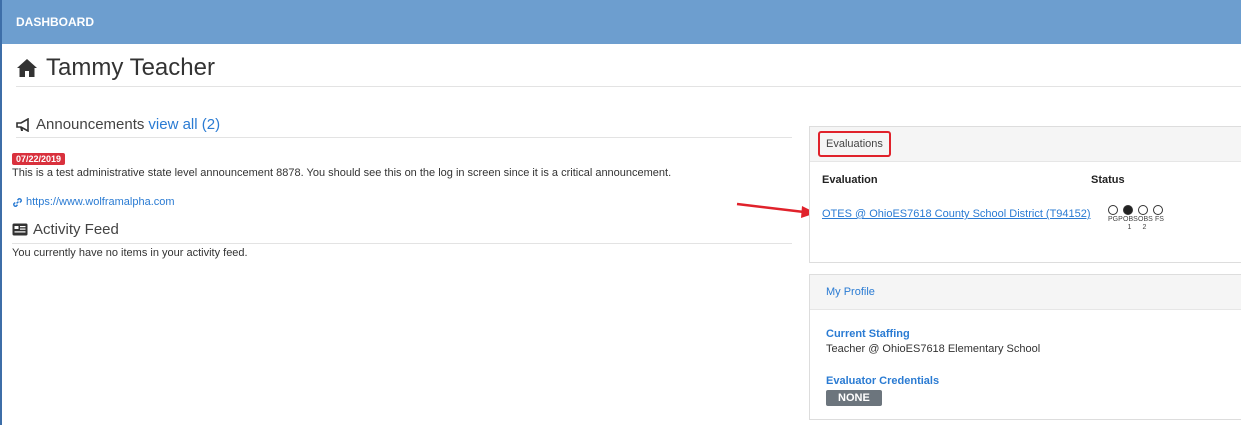 The image size is (1241, 425). Describe the element at coordinates (55, 22) in the screenshot. I see `header-title: DASHBOARD` at that location.